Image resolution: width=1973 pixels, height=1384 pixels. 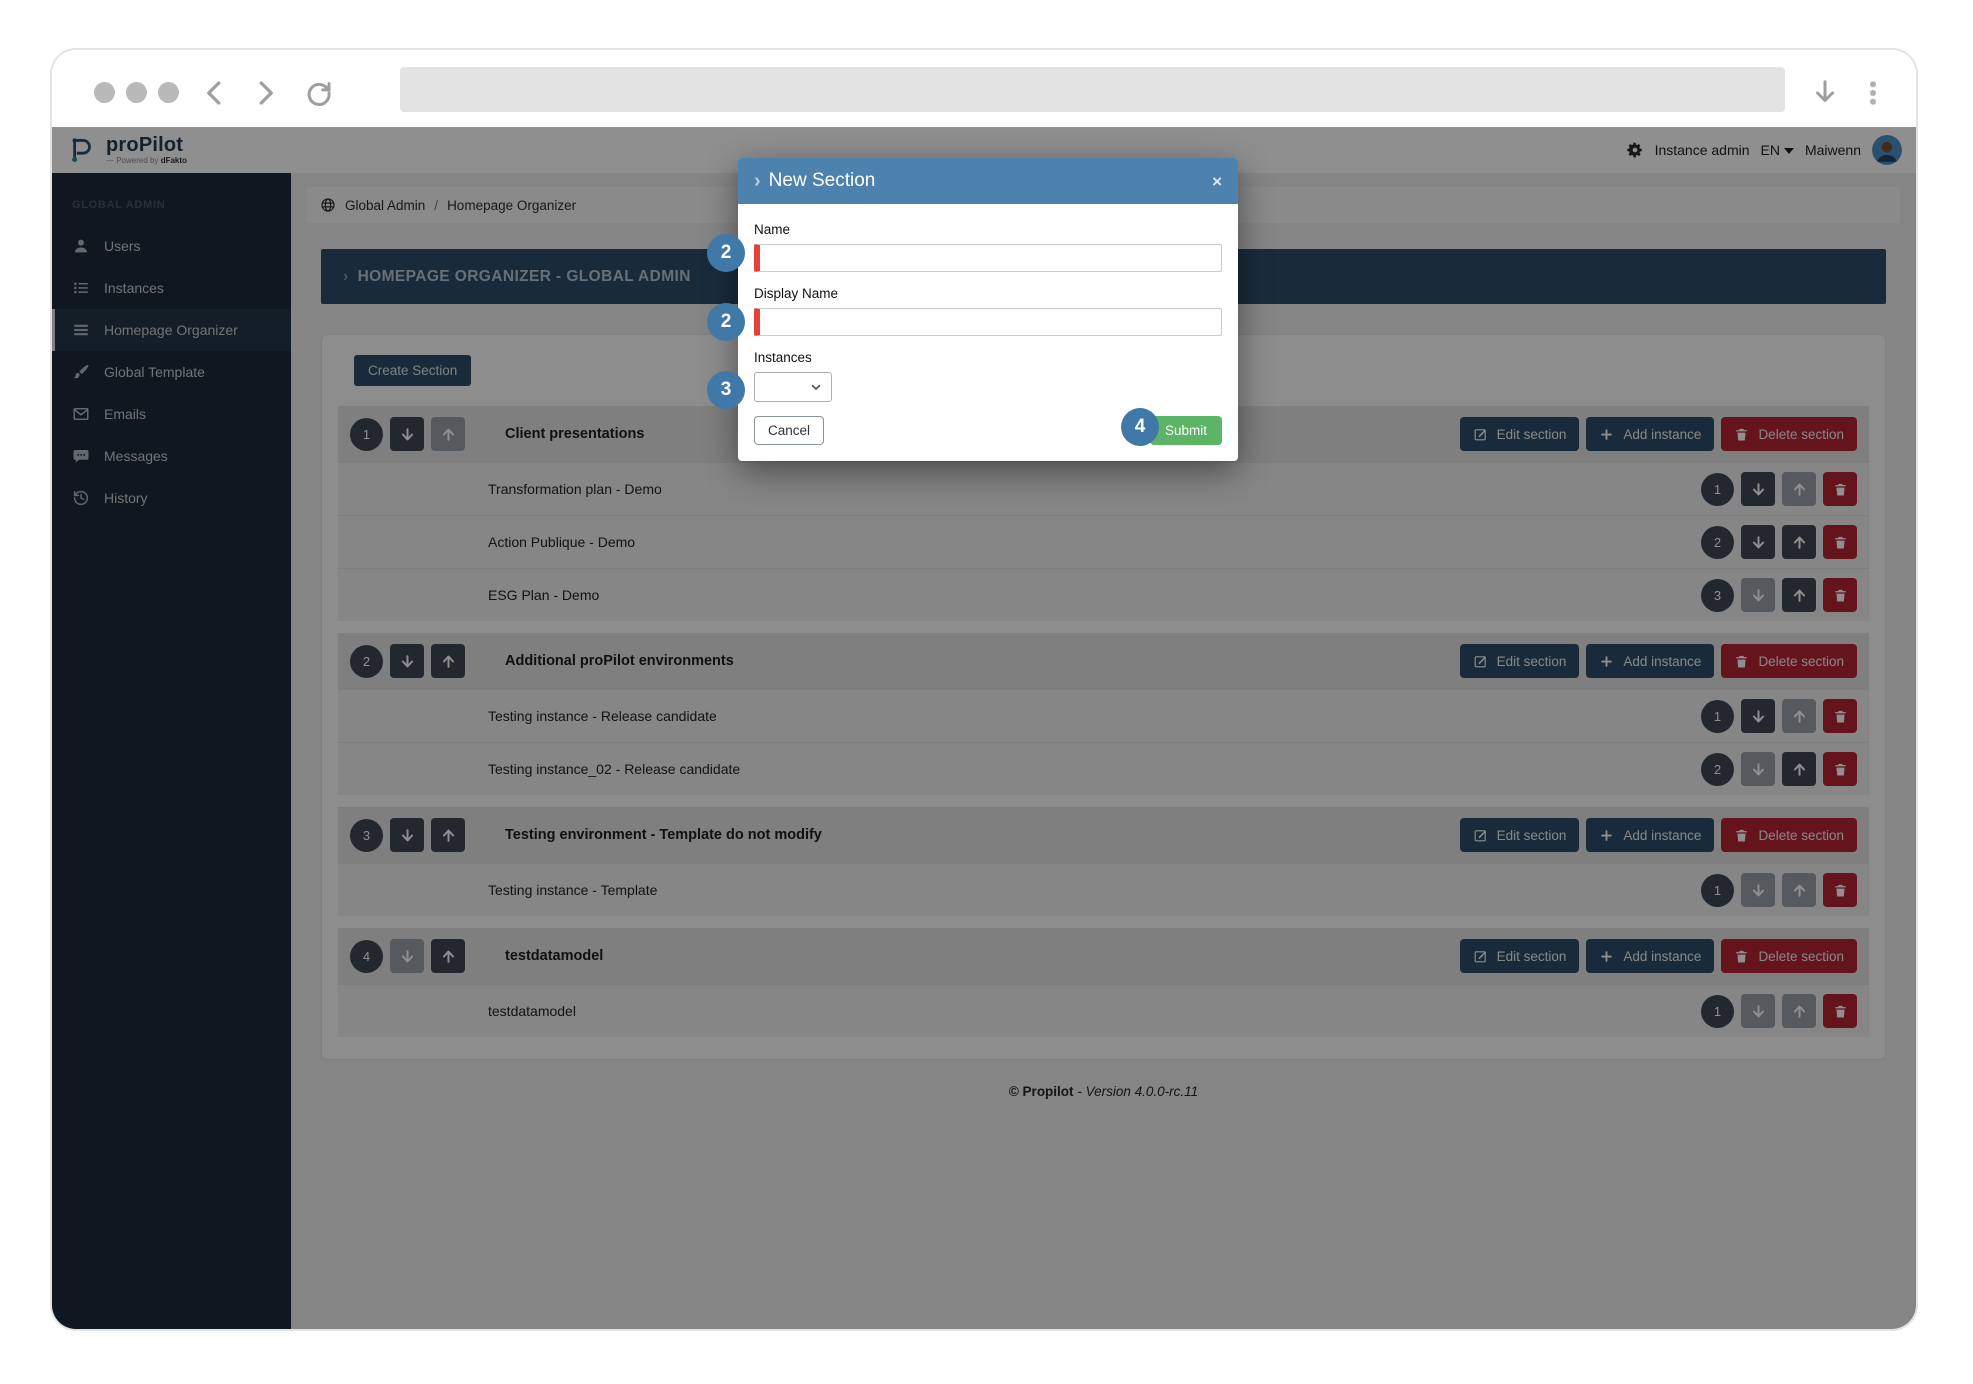 I want to click on modal-title: New Section, so click(x=822, y=180).